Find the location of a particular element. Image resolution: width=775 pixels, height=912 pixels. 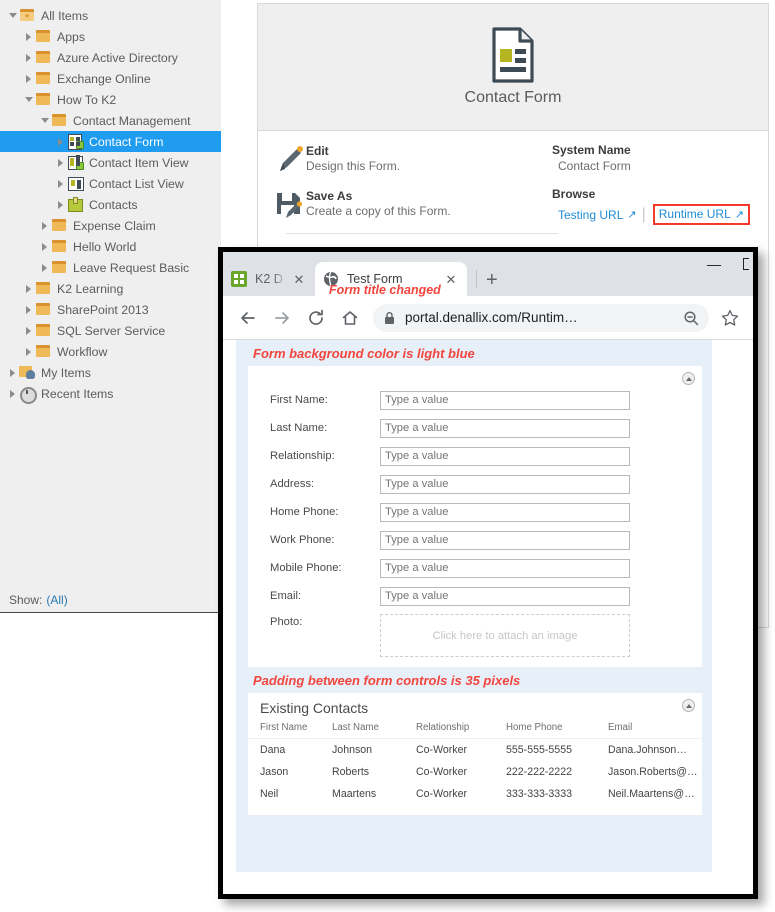

home-icon is located at coordinates (350, 318).